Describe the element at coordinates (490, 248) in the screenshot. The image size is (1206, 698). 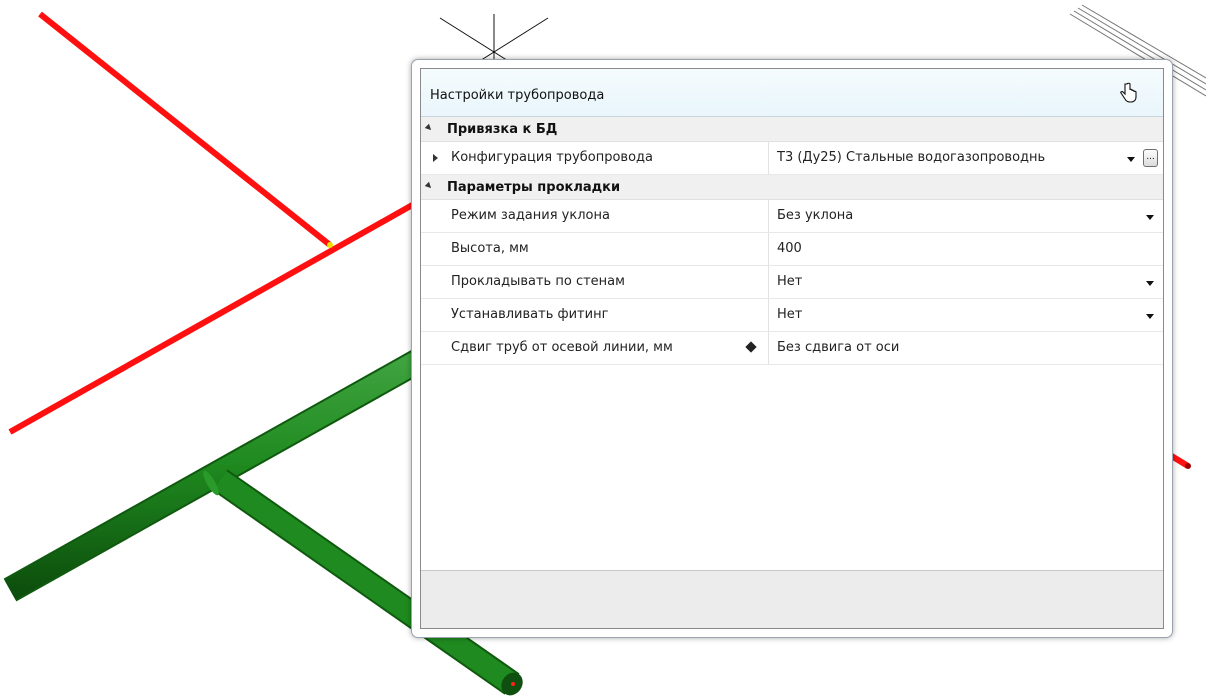
I see `property-name: Высота, мм` at that location.